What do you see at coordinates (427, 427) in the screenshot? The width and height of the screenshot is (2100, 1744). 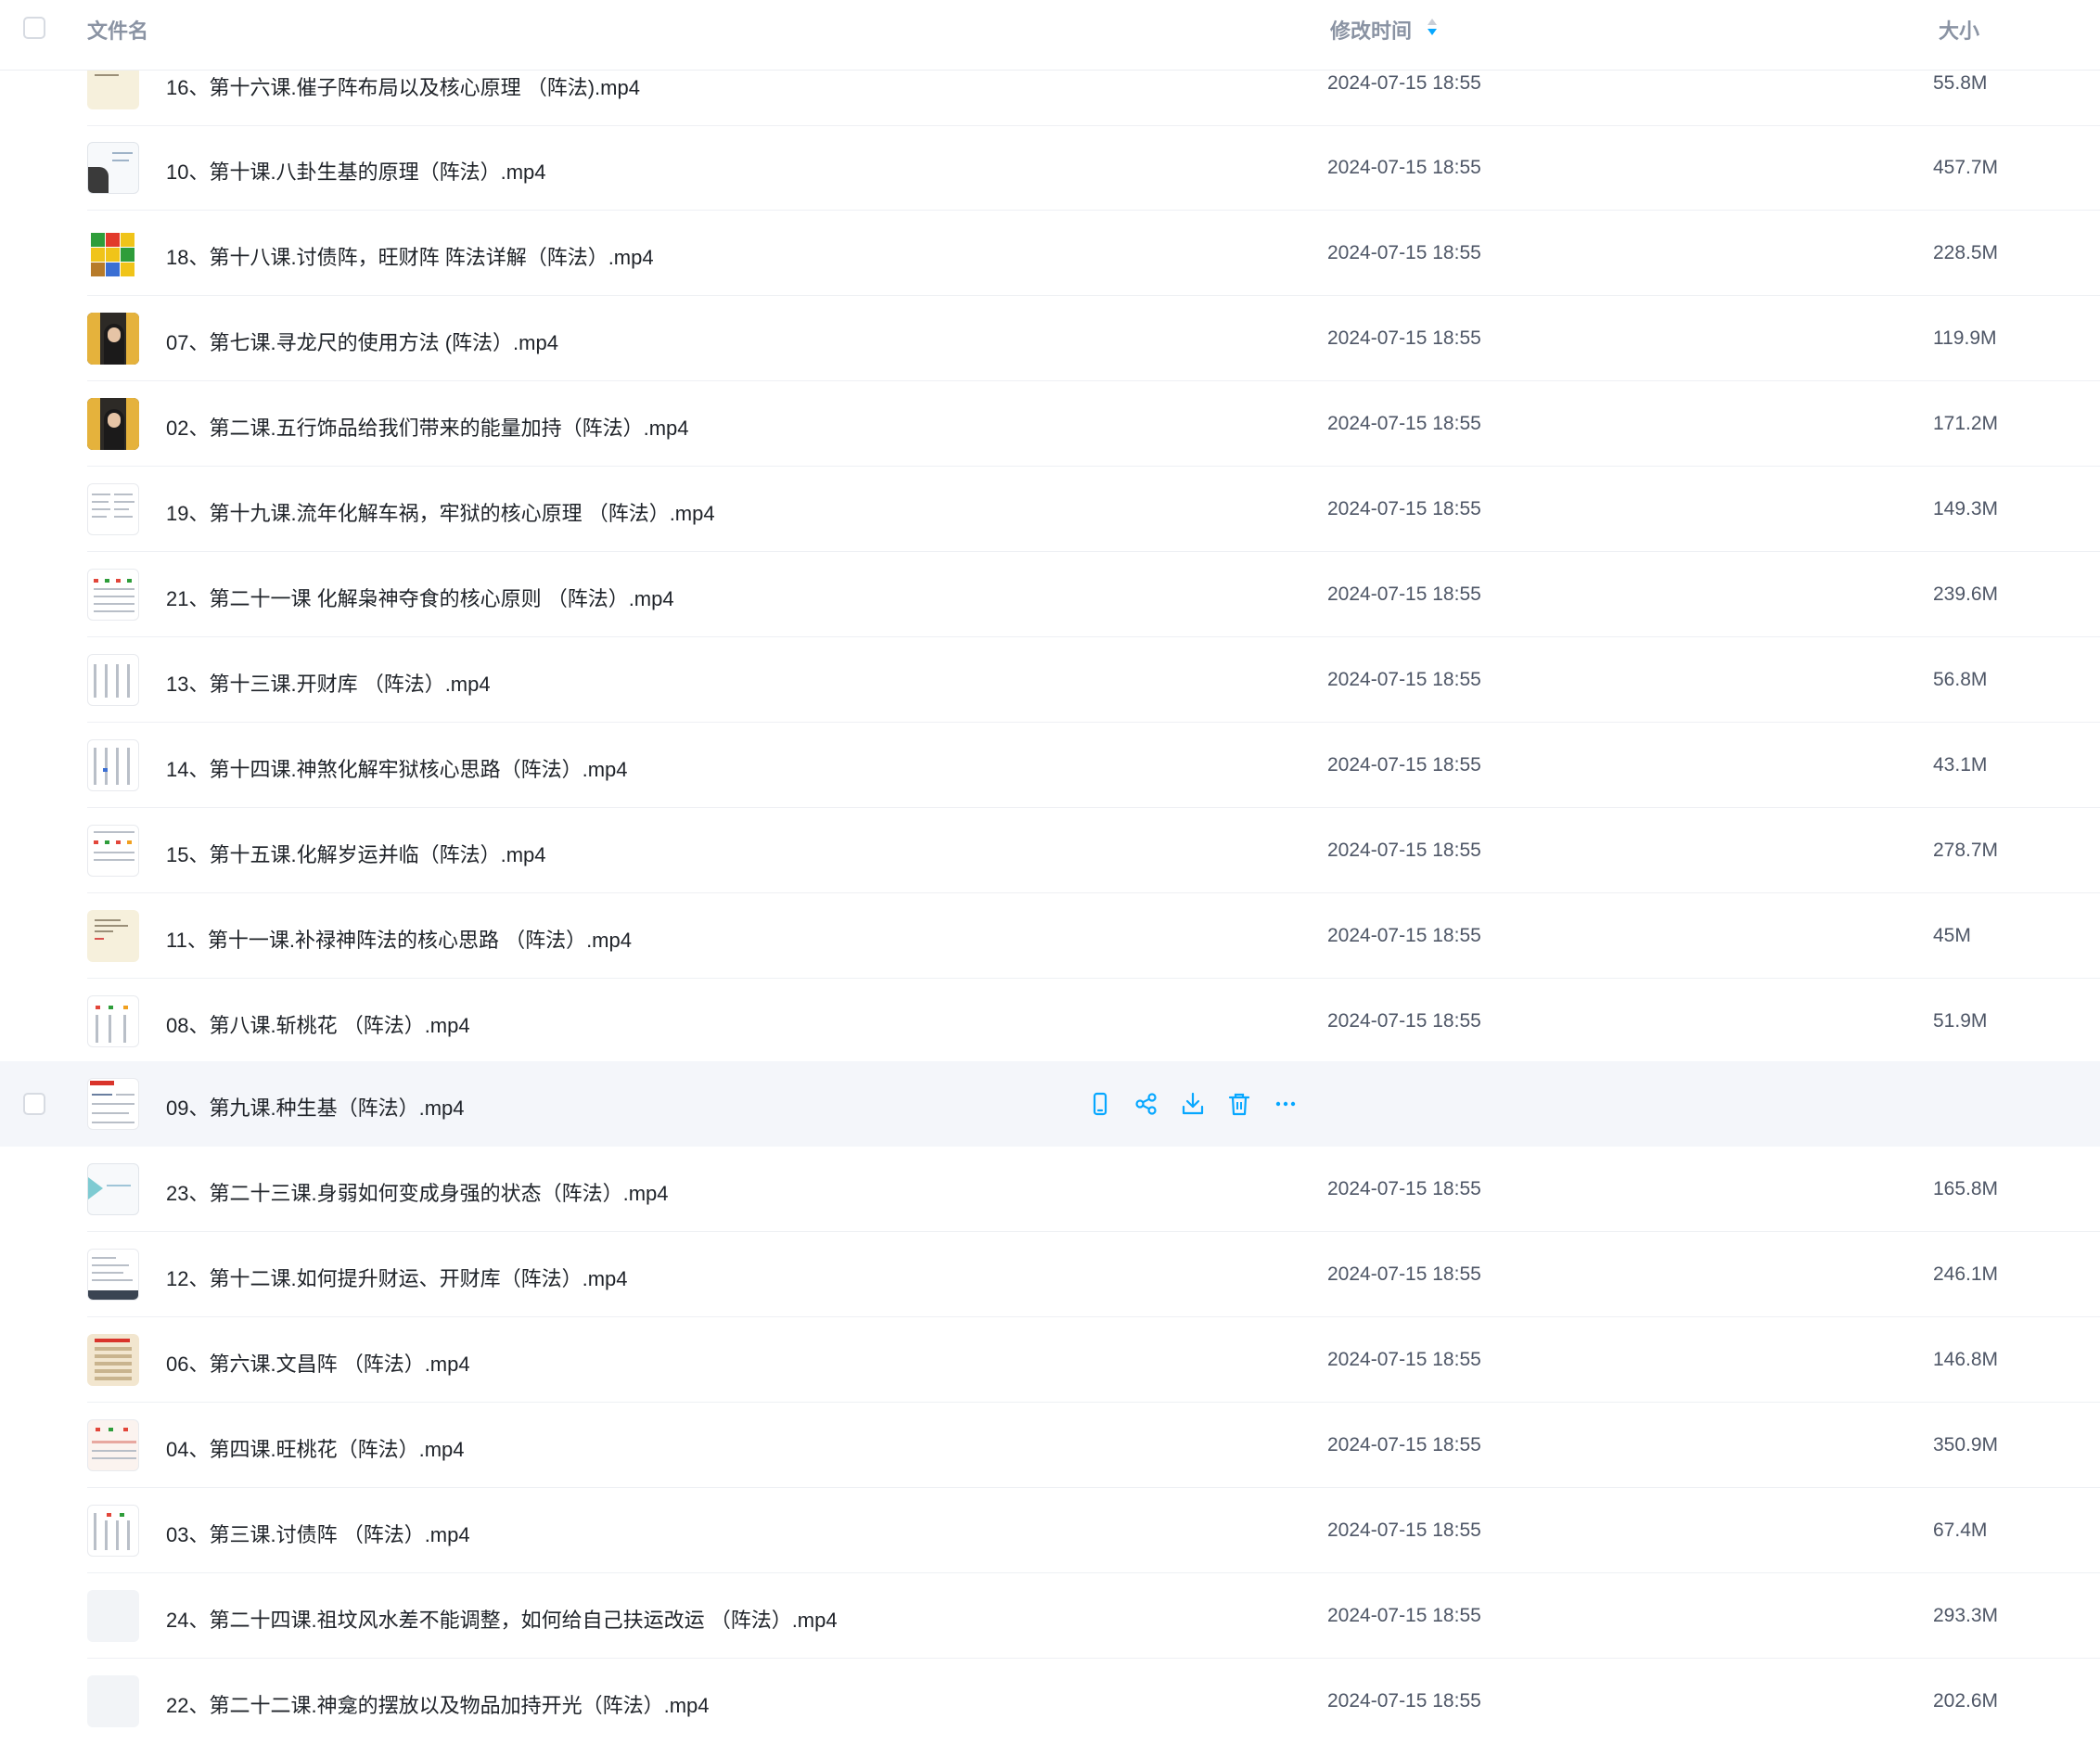 I see `file-name: 02、第二课.五行饰品给我们带来的能量加持（阵法）.mp4` at bounding box center [427, 427].